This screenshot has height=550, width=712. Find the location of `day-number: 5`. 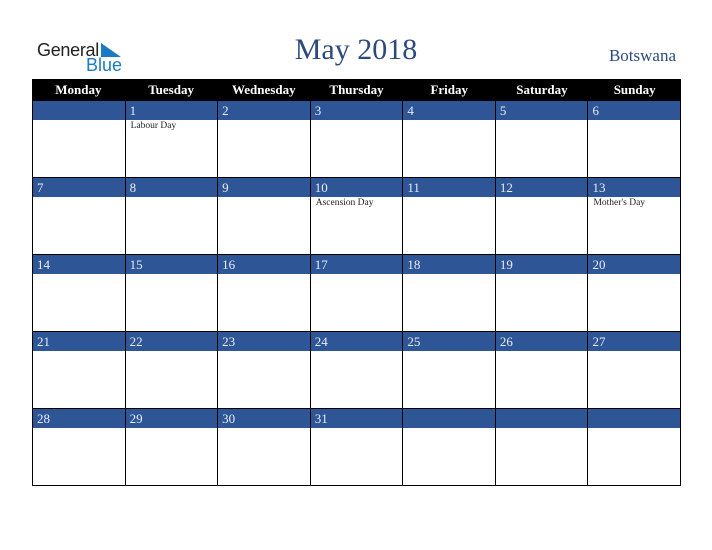

day-number: 5 is located at coordinates (541, 110).